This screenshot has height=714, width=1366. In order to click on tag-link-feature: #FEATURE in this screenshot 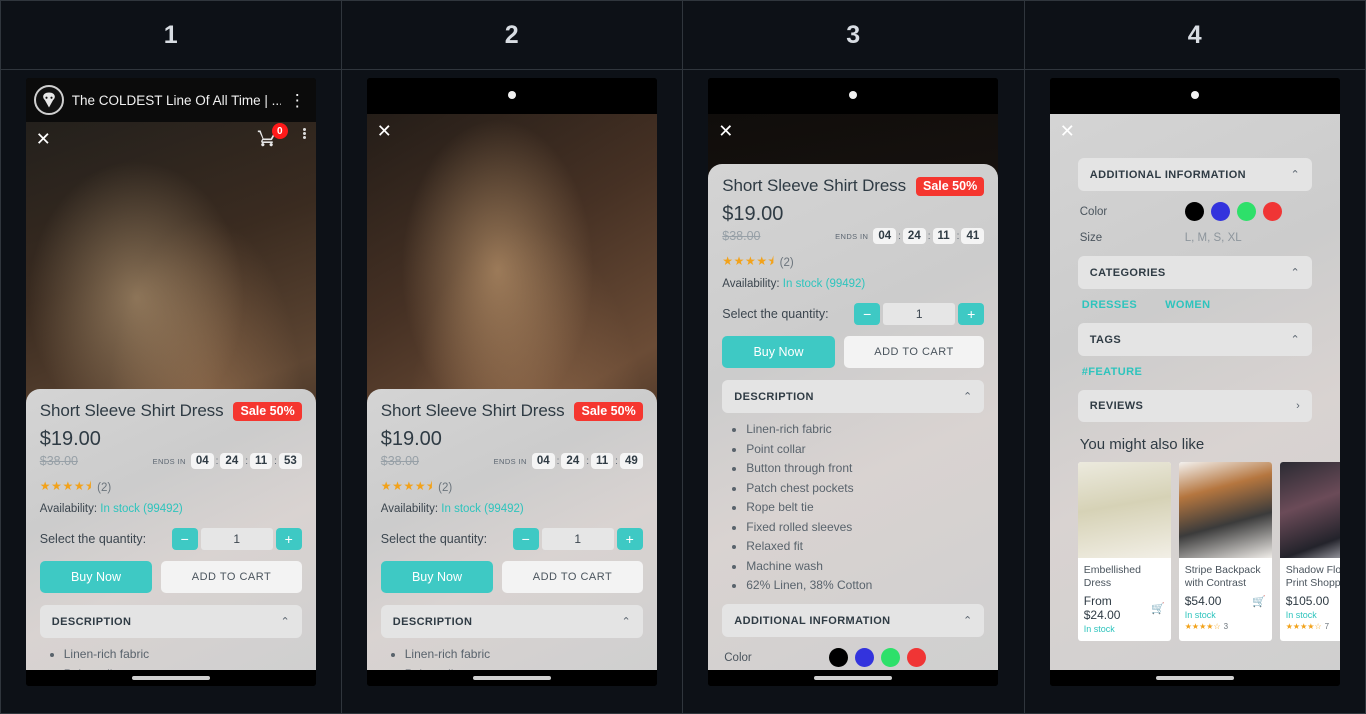, I will do `click(1112, 372)`.